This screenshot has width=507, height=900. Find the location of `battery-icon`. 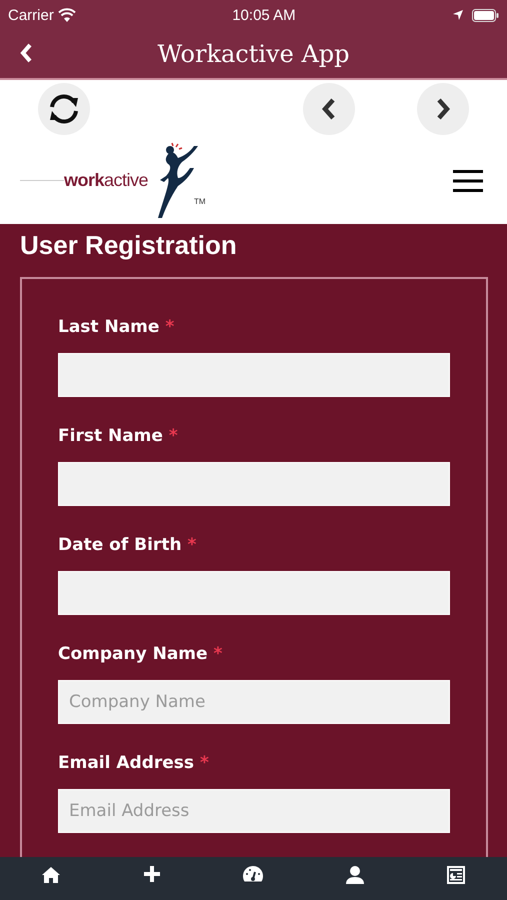

battery-icon is located at coordinates (485, 15).